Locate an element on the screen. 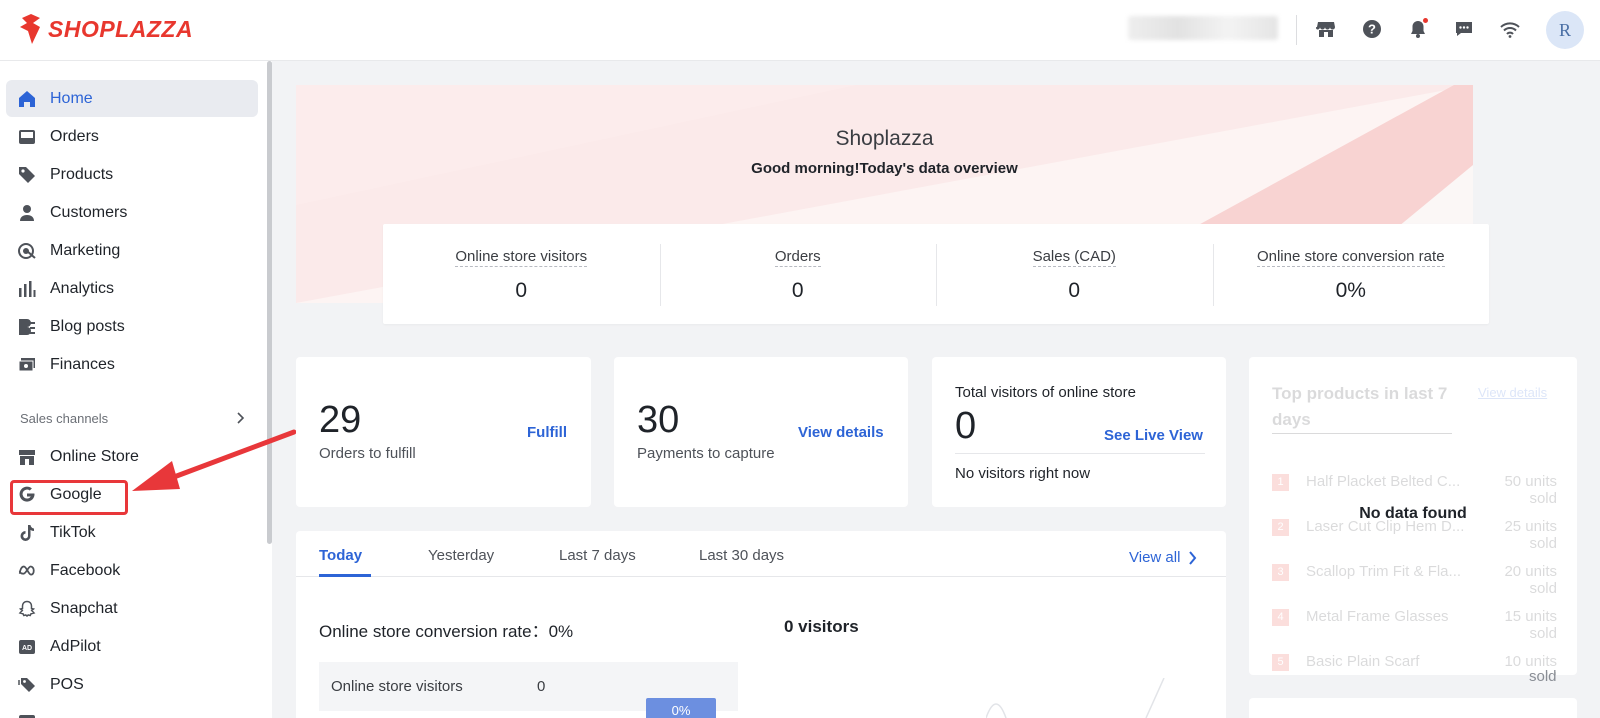  annotation-arrow is located at coordinates (214, 460).